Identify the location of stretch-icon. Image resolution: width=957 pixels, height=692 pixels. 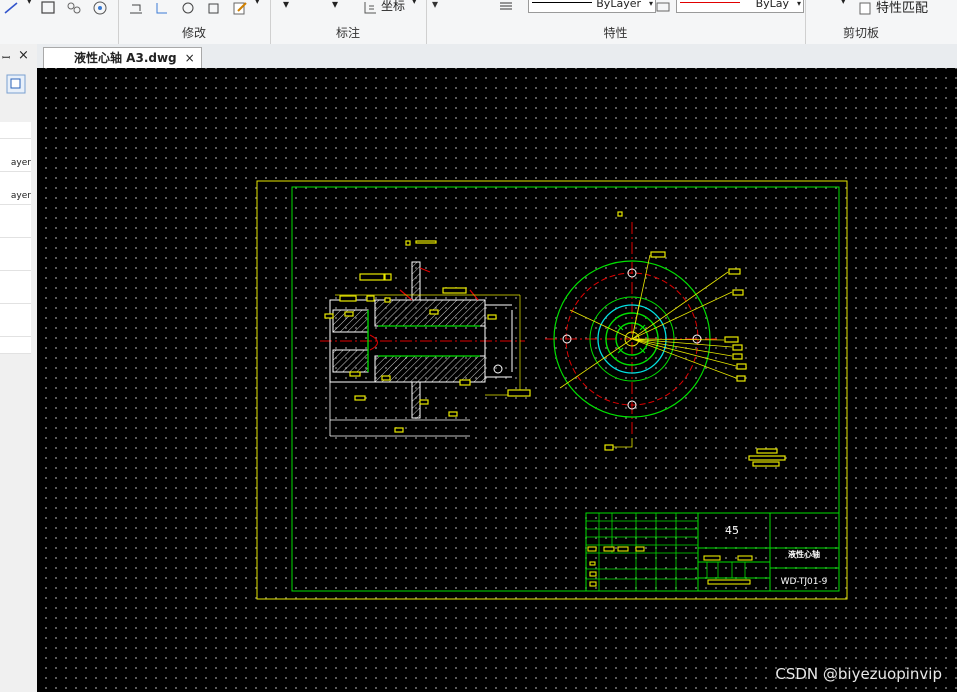
(136, 8).